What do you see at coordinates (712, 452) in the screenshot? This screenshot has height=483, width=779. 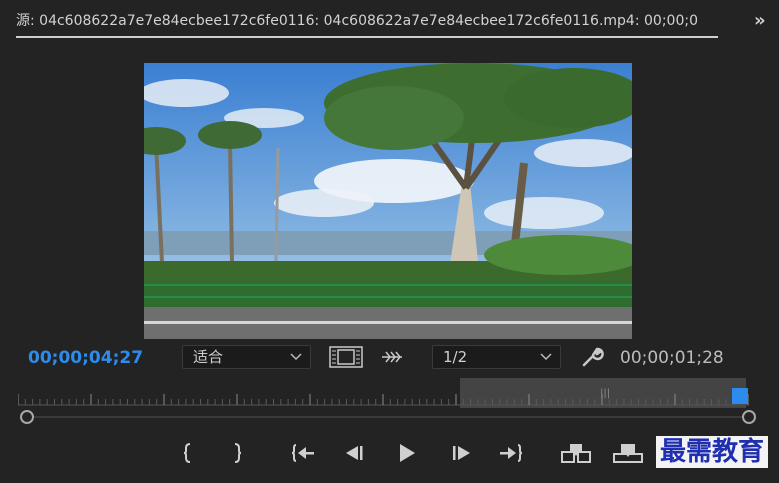 I see `watermark-logo: 最需教育` at bounding box center [712, 452].